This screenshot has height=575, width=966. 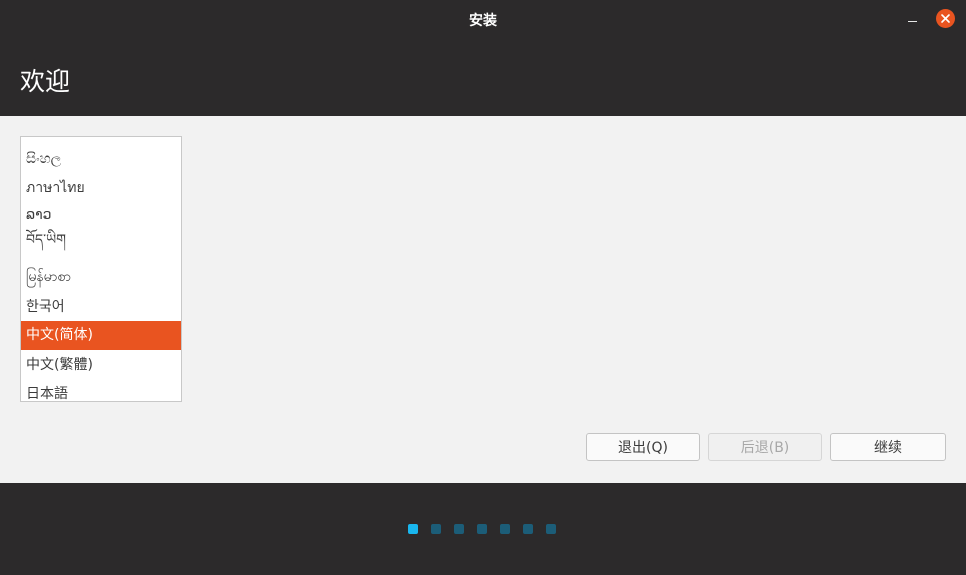 What do you see at coordinates (101, 307) in the screenshot?
I see `language-item-korean: 한국어` at bounding box center [101, 307].